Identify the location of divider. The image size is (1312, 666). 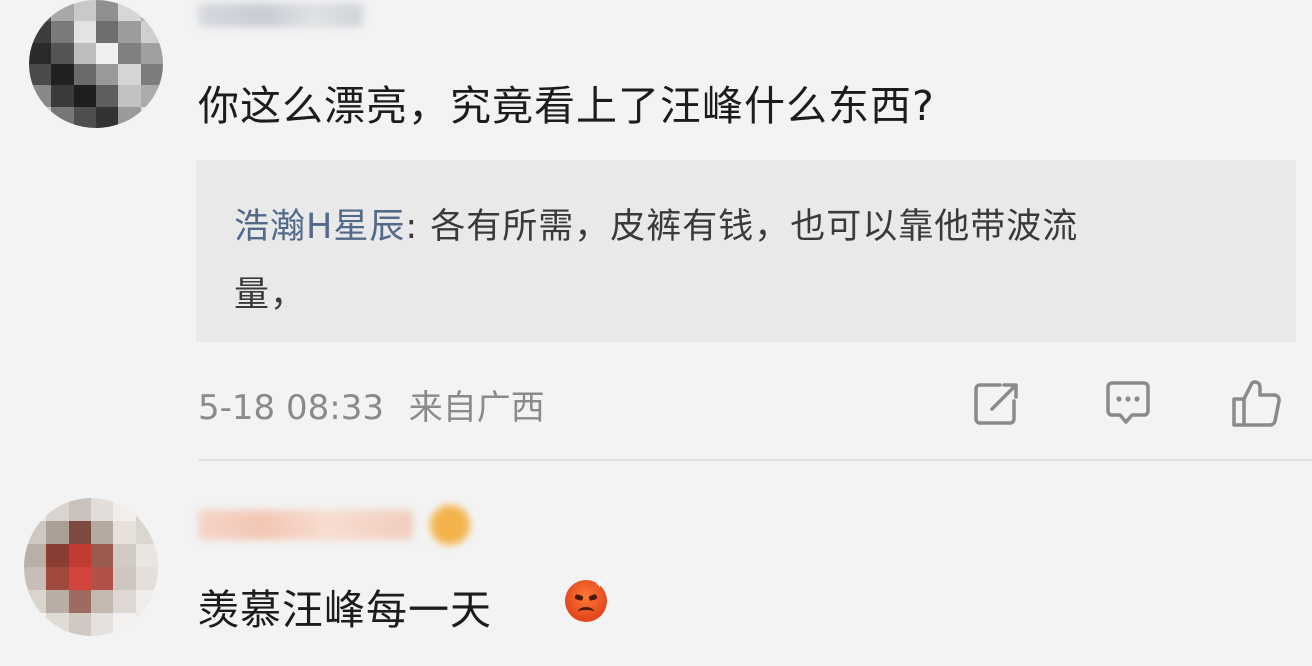
(755, 460).